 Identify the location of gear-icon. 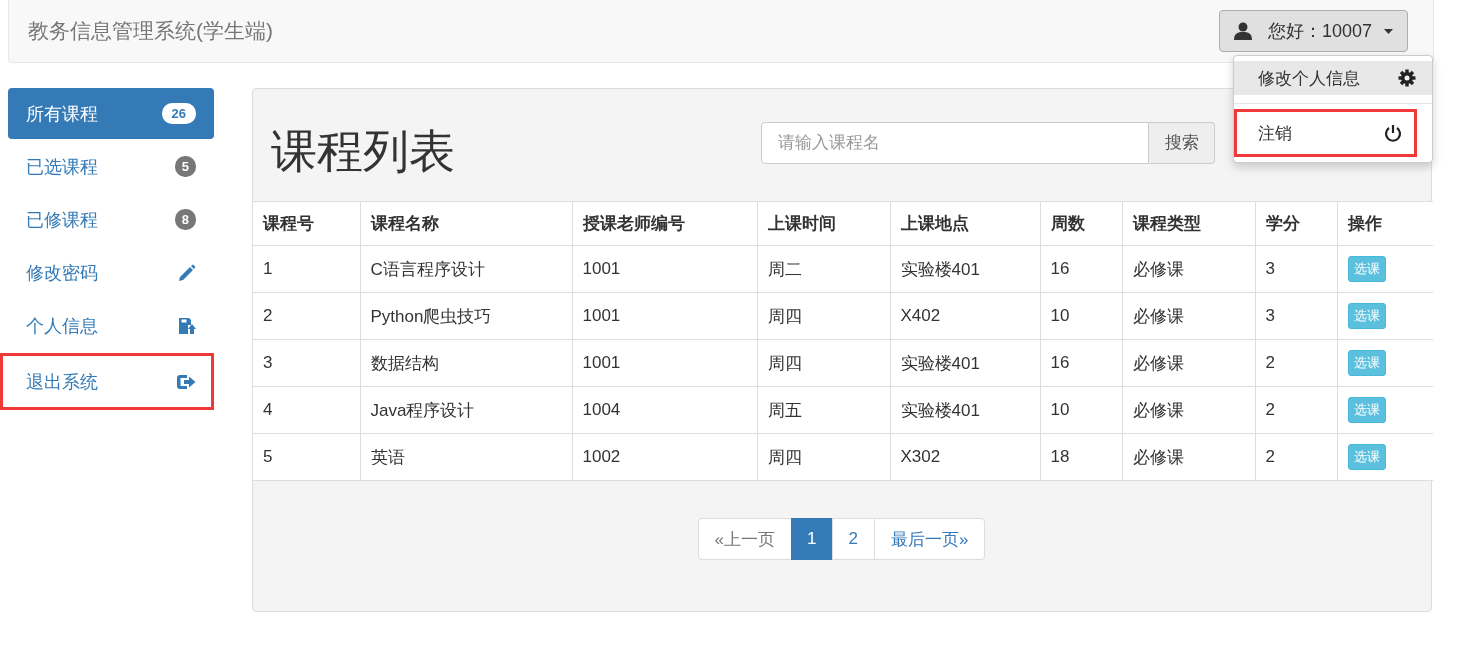
(1407, 78).